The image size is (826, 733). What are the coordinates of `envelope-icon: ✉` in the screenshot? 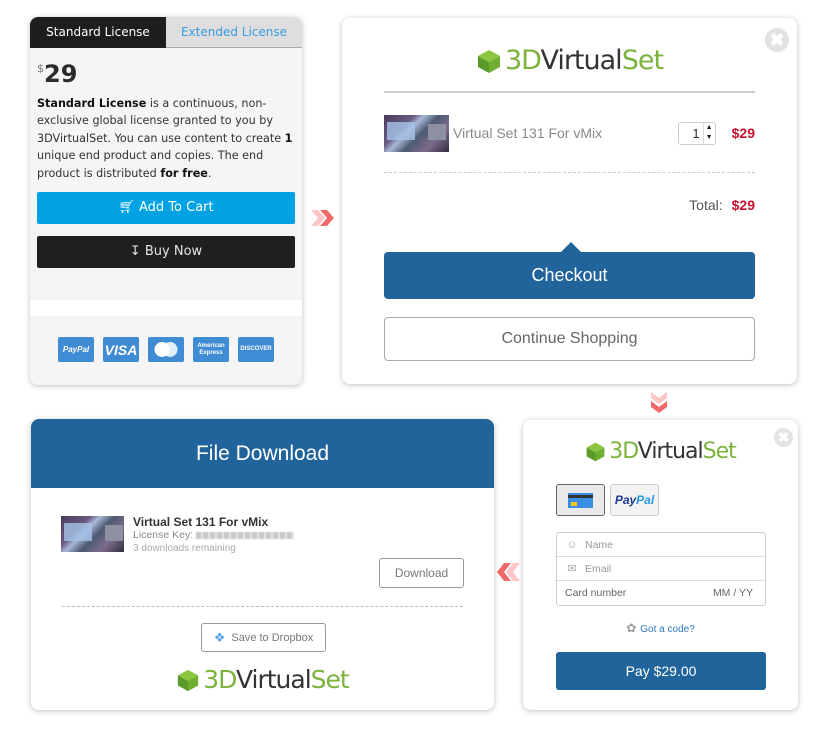 It's located at (572, 569).